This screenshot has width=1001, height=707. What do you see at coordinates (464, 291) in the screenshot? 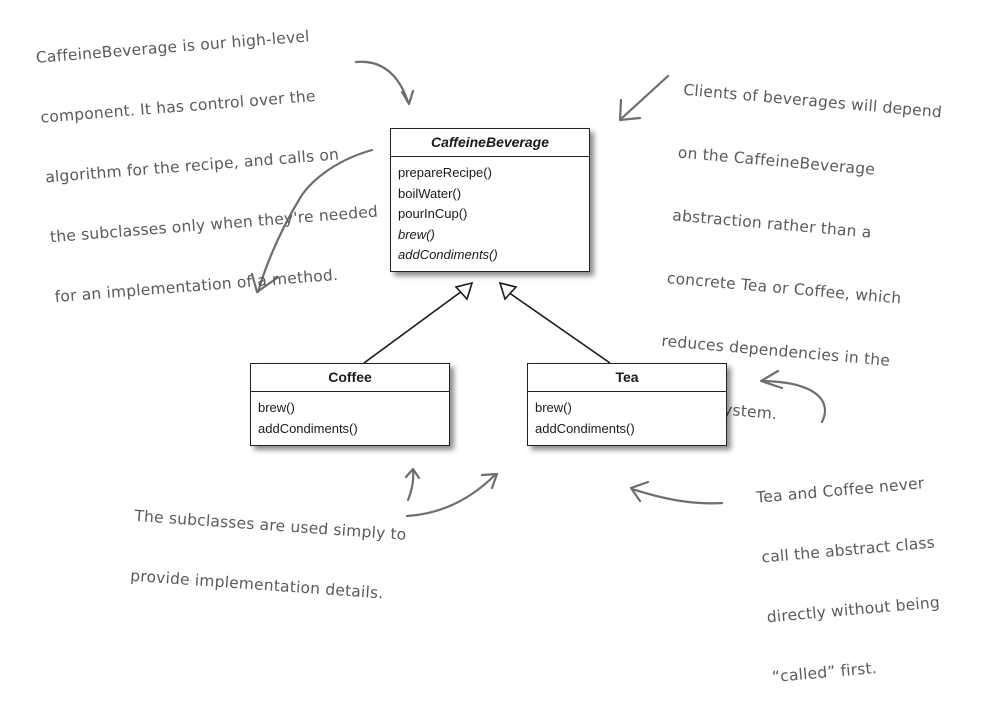
I see `inheritance-triangle-coffee` at bounding box center [464, 291].